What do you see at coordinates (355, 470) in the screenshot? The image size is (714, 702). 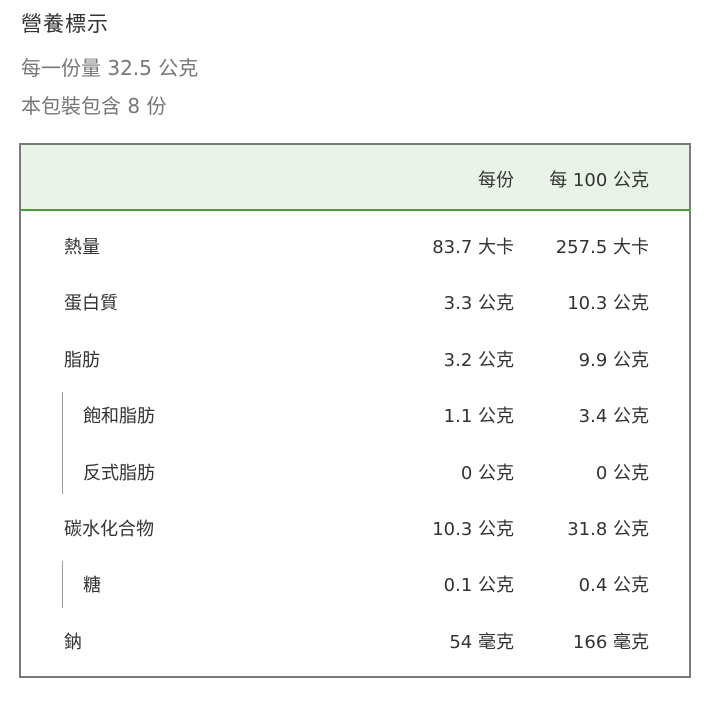 I see `table-row: 反式脂肪 0 公克 0 公克` at bounding box center [355, 470].